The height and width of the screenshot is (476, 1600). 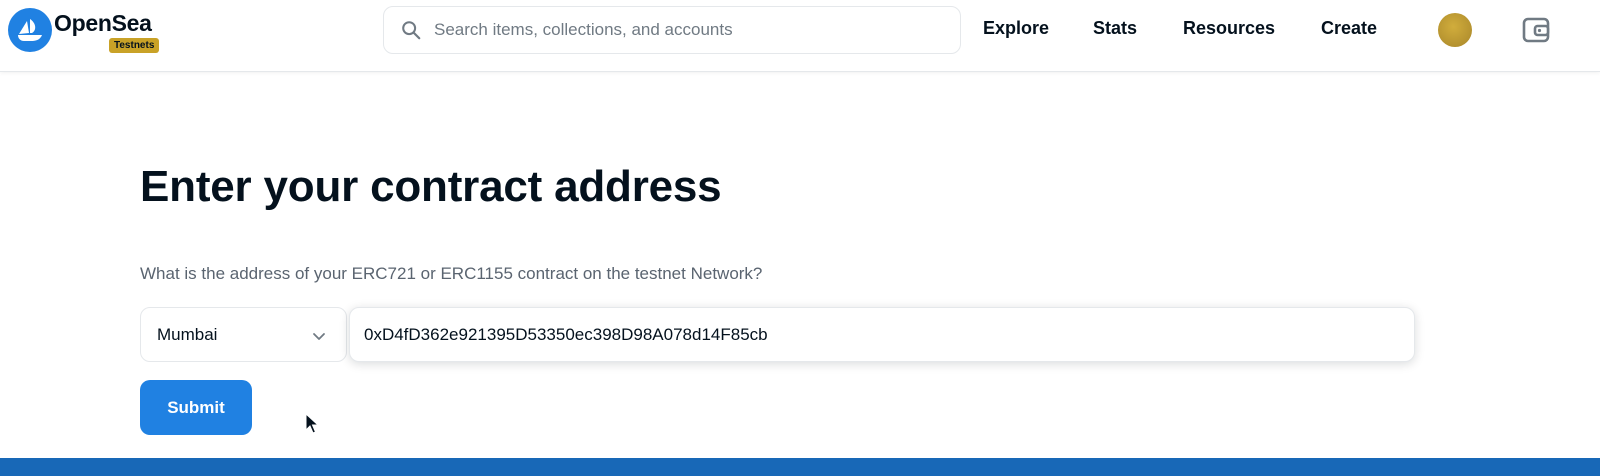 I want to click on nav-explore: Explore, so click(x=1016, y=28).